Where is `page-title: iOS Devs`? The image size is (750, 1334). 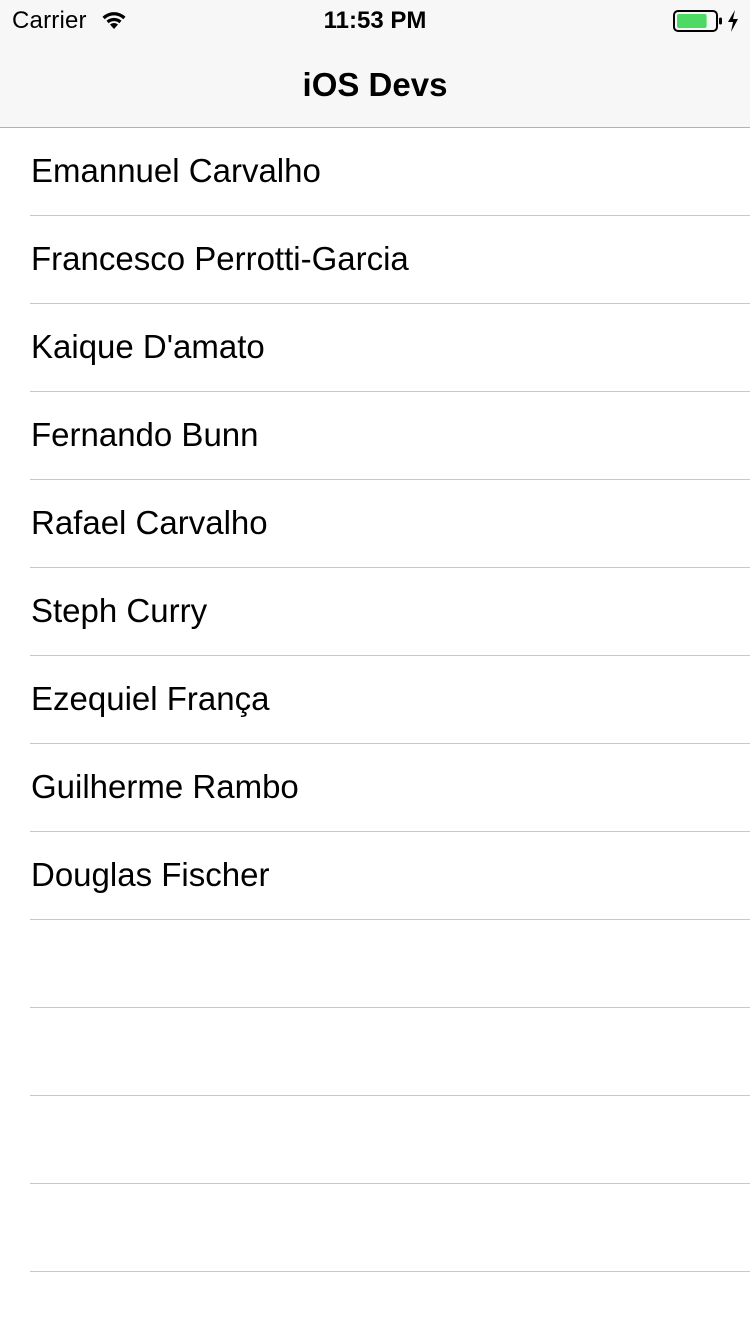
page-title: iOS Devs is located at coordinates (375, 84).